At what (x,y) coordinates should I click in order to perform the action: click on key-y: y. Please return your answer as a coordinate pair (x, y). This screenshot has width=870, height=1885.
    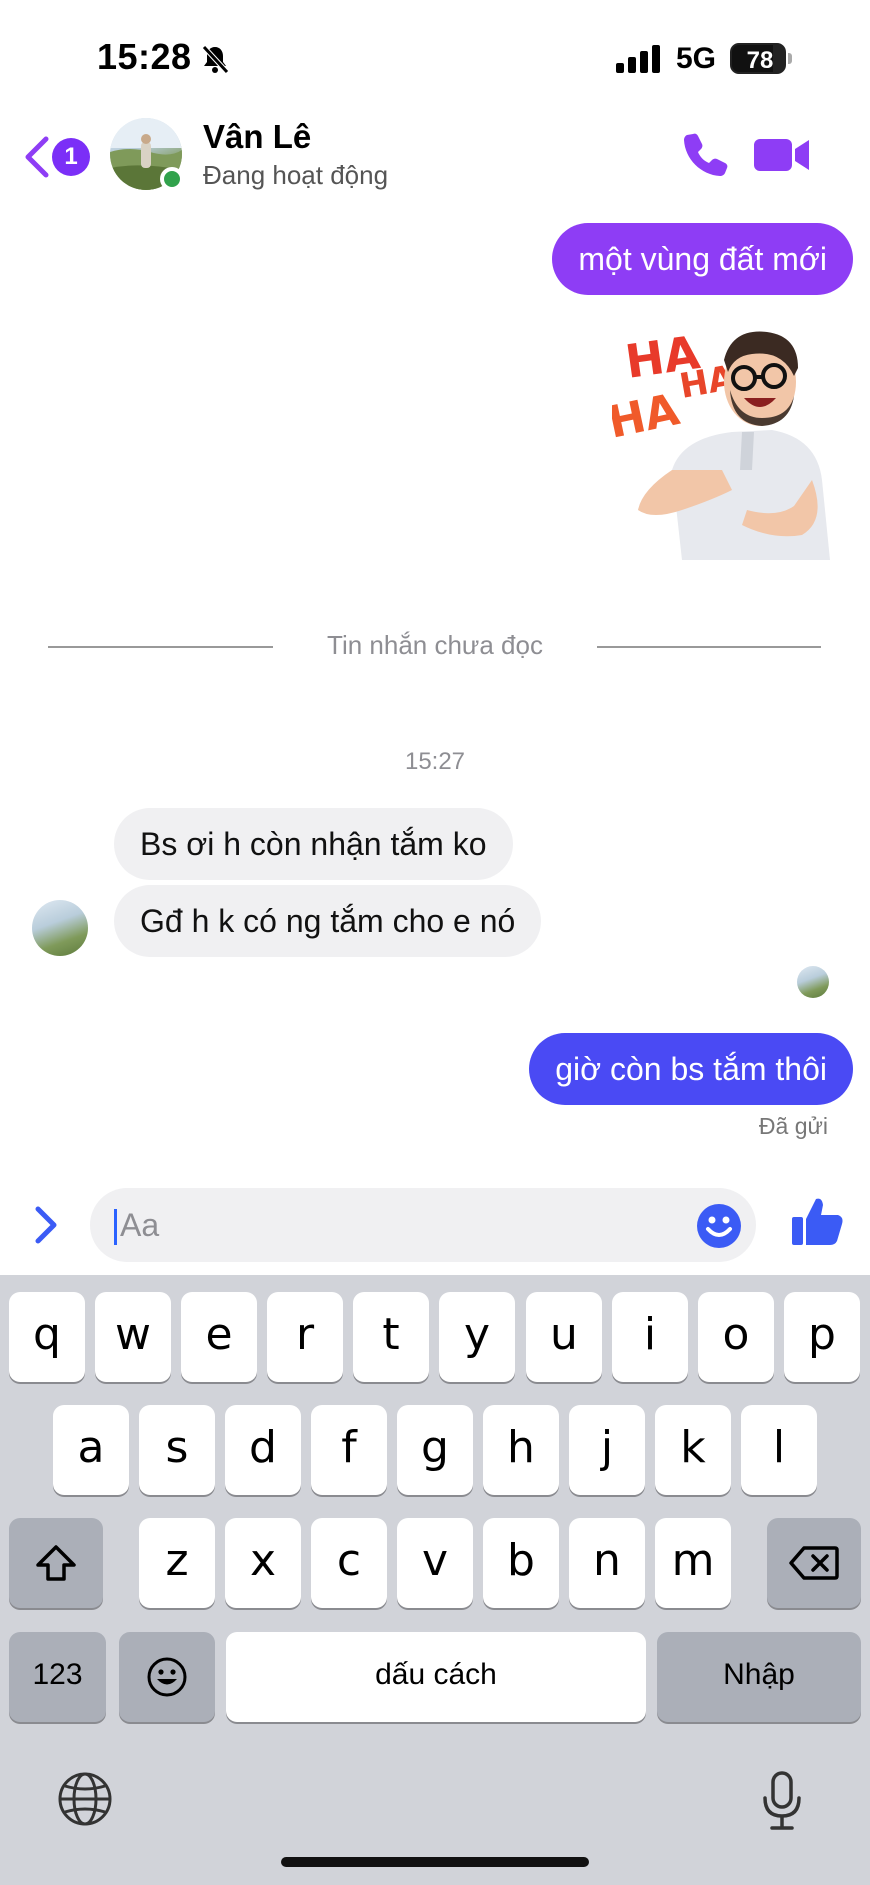
    Looking at the image, I should click on (477, 1337).